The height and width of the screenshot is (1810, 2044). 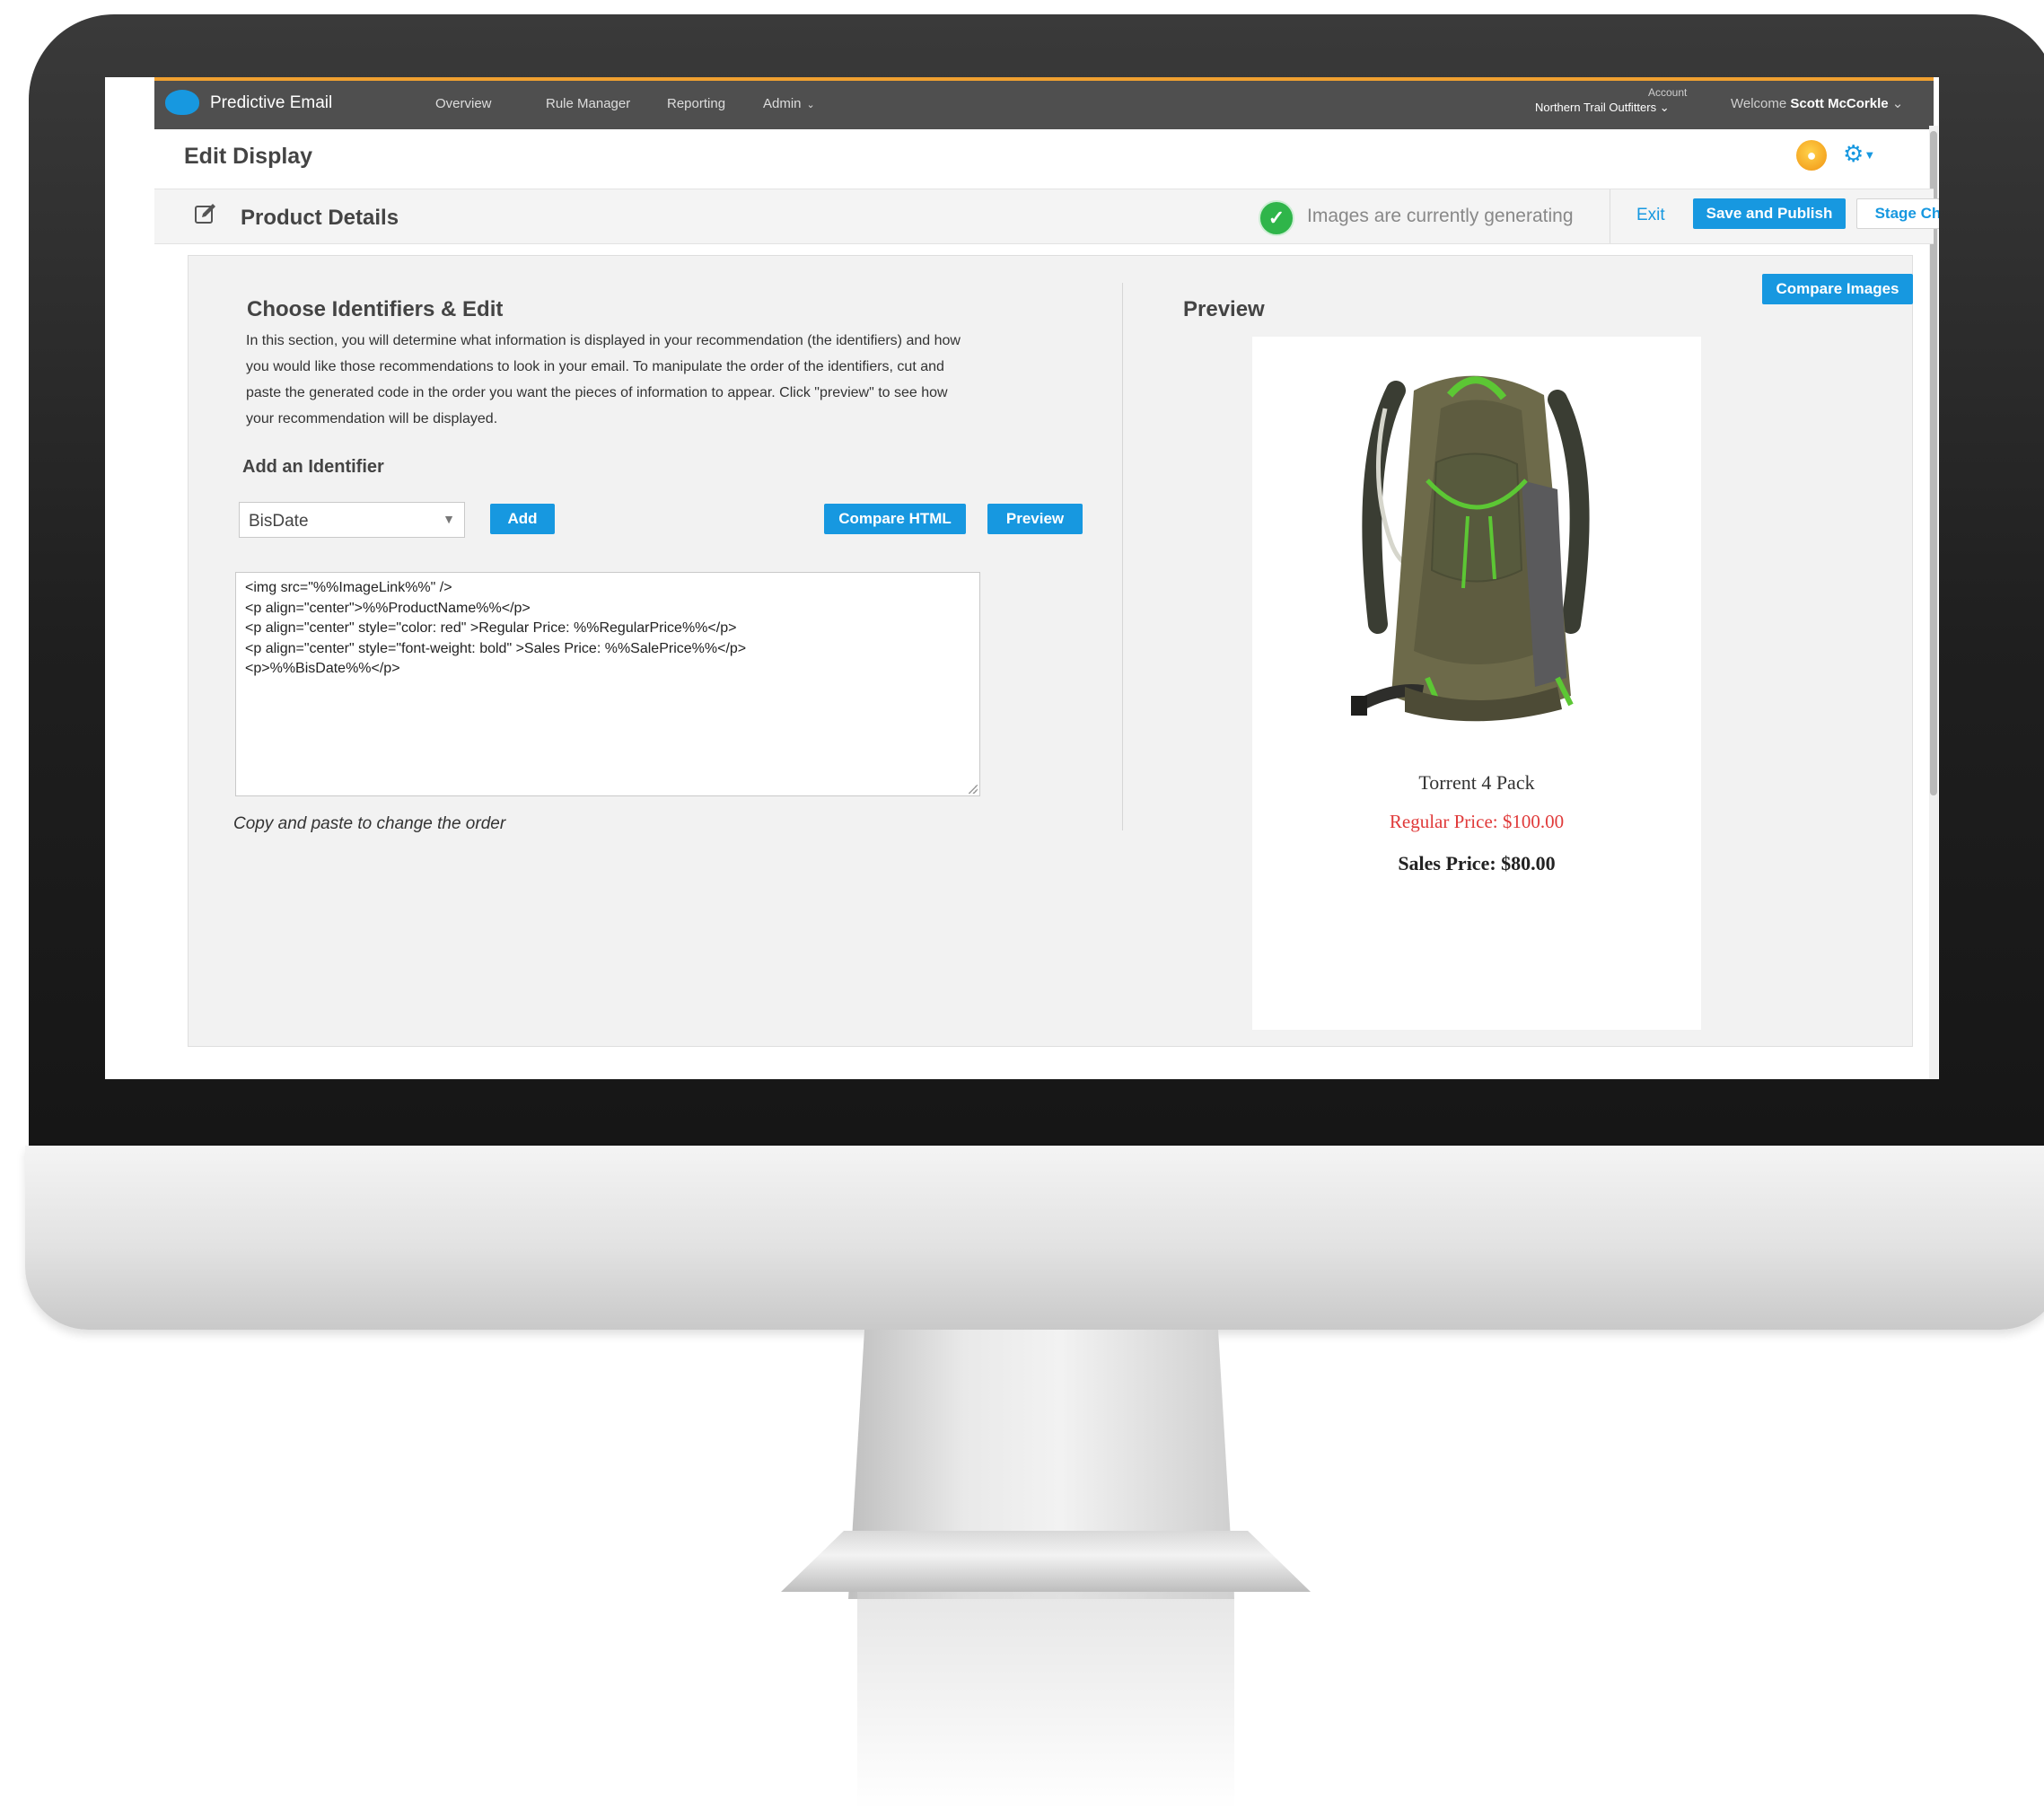 What do you see at coordinates (369, 824) in the screenshot?
I see `reorder-hint: Copy and paste to change the order` at bounding box center [369, 824].